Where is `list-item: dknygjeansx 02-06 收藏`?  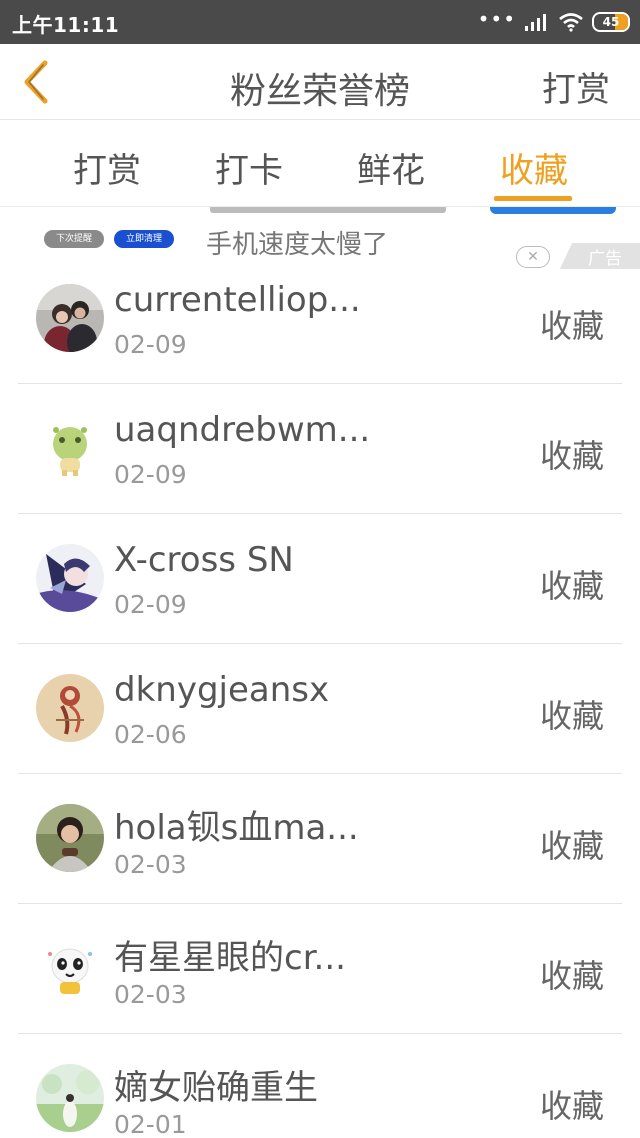 list-item: dknygjeansx 02-06 收藏 is located at coordinates (320, 709).